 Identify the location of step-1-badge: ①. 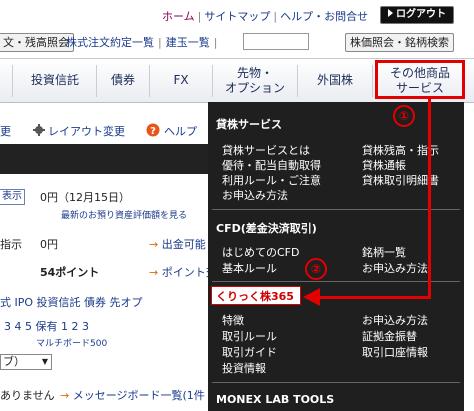
(404, 116).